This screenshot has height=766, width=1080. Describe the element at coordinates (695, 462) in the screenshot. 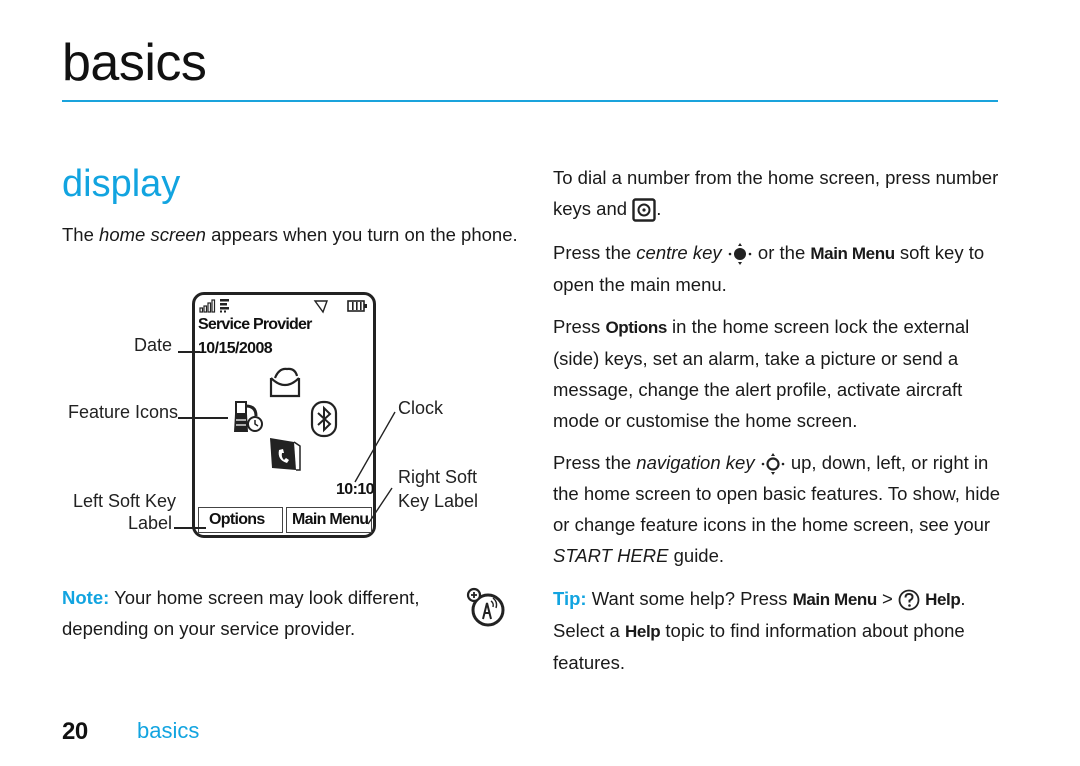

I see `emphasis: navigation key` at that location.